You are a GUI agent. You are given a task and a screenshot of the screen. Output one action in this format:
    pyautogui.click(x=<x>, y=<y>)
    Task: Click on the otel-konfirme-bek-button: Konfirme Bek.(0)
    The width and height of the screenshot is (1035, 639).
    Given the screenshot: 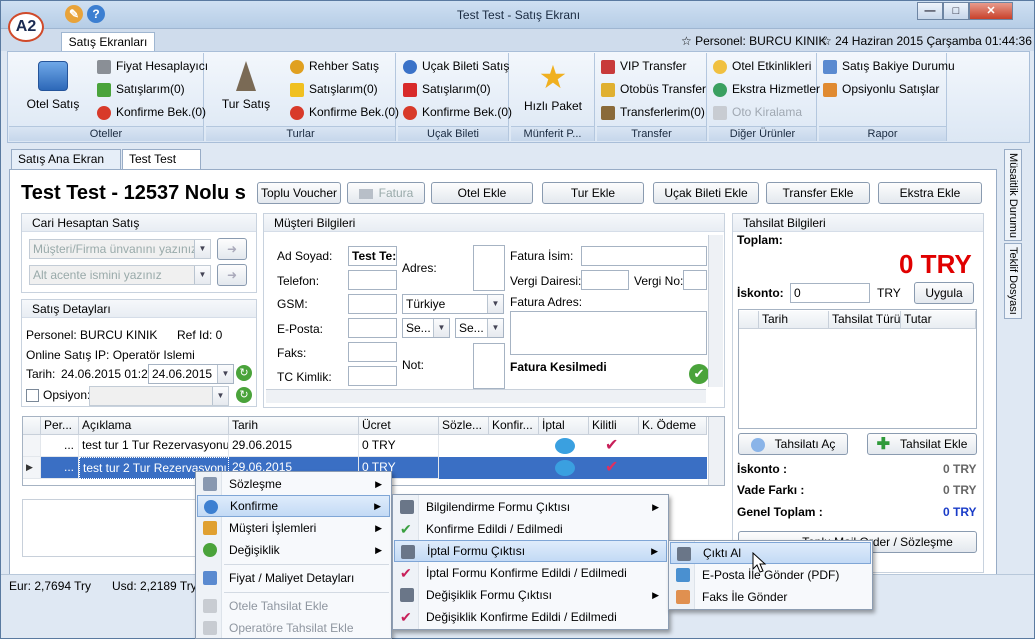 What is the action you would take?
    pyautogui.click(x=151, y=112)
    